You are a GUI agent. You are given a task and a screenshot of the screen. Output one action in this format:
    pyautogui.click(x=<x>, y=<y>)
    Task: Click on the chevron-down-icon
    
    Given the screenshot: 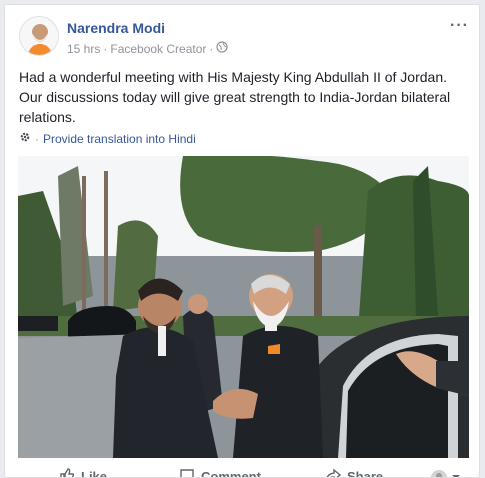 What is the action you would take?
    pyautogui.click(x=456, y=473)
    